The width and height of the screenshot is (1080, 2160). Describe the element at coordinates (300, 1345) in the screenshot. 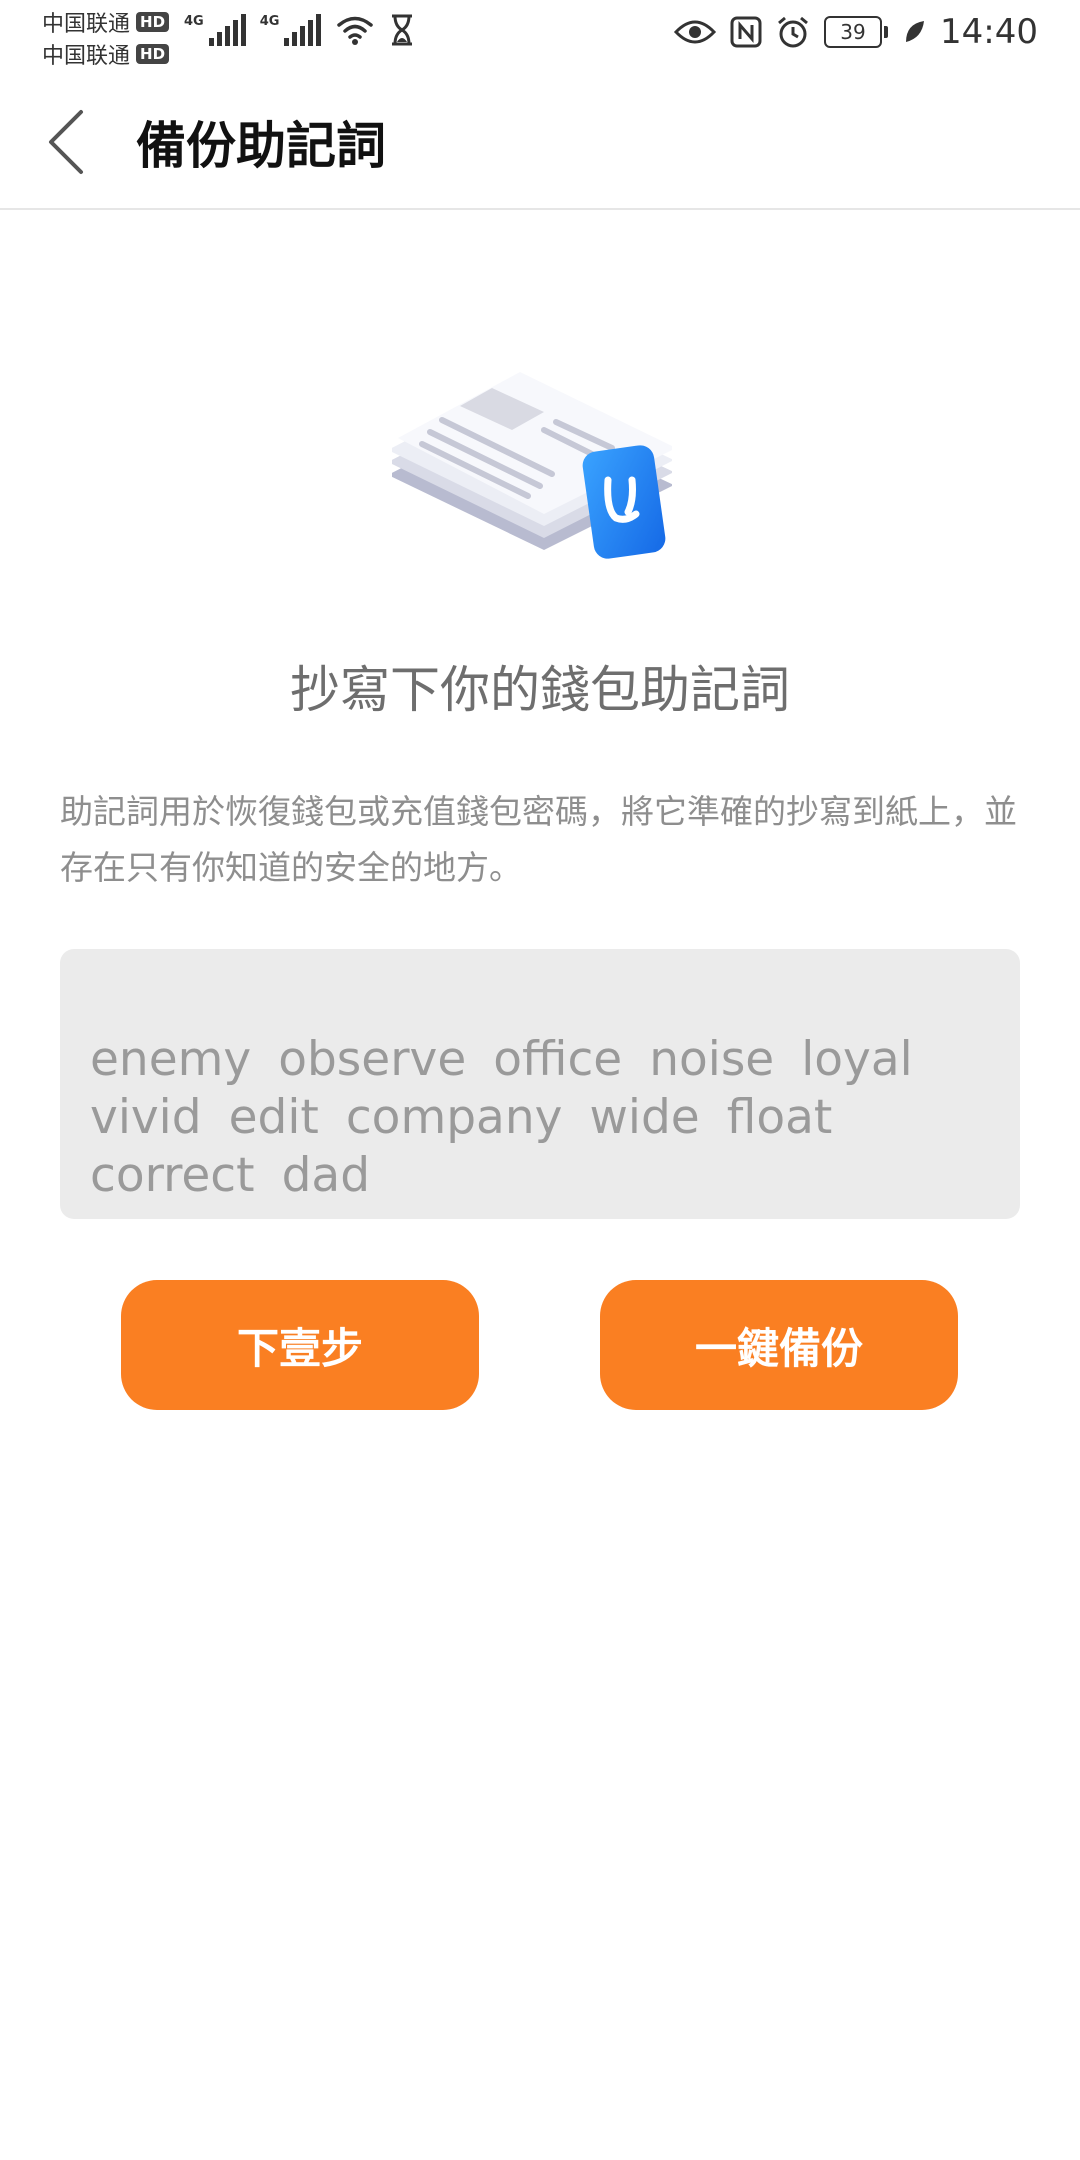

I see `next-step-button: 下壹步` at that location.